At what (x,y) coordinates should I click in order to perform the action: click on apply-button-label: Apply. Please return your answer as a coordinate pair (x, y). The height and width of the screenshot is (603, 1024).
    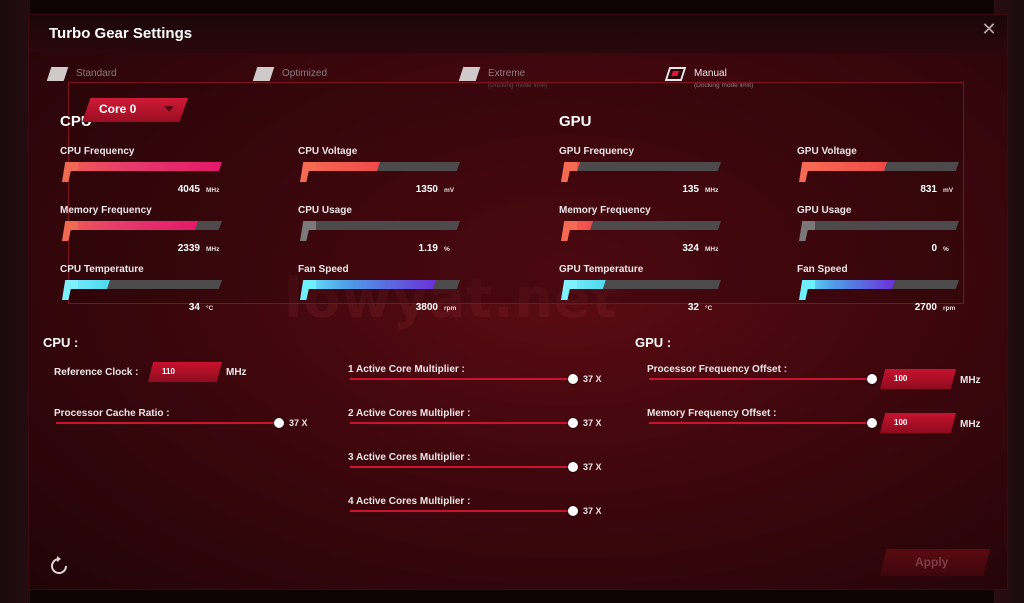
    Looking at the image, I should click on (932, 562).